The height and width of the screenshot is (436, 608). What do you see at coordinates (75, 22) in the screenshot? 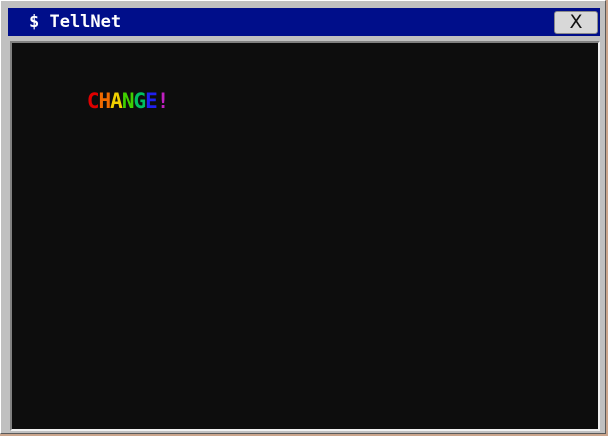
I see `window-title: $ TellNet` at bounding box center [75, 22].